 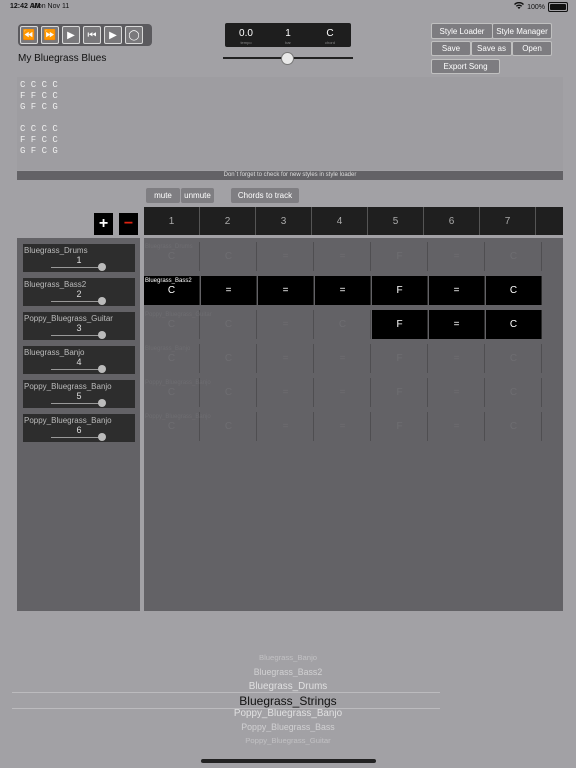 What do you see at coordinates (29, 35) in the screenshot?
I see `rewind-button: ⏪` at bounding box center [29, 35].